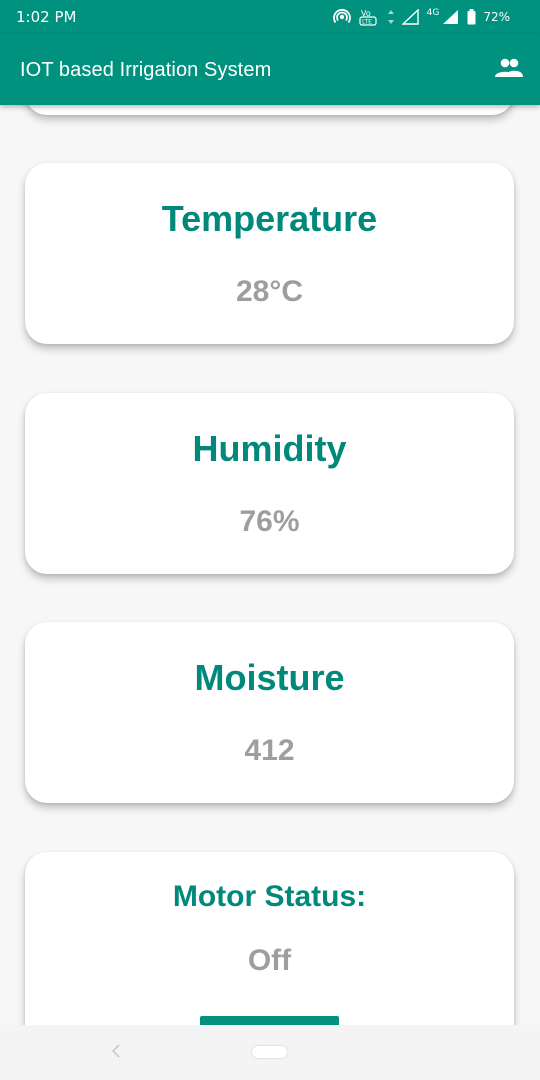 The height and width of the screenshot is (1080, 540). I want to click on motor-status-title: Motor Status:, so click(269, 896).